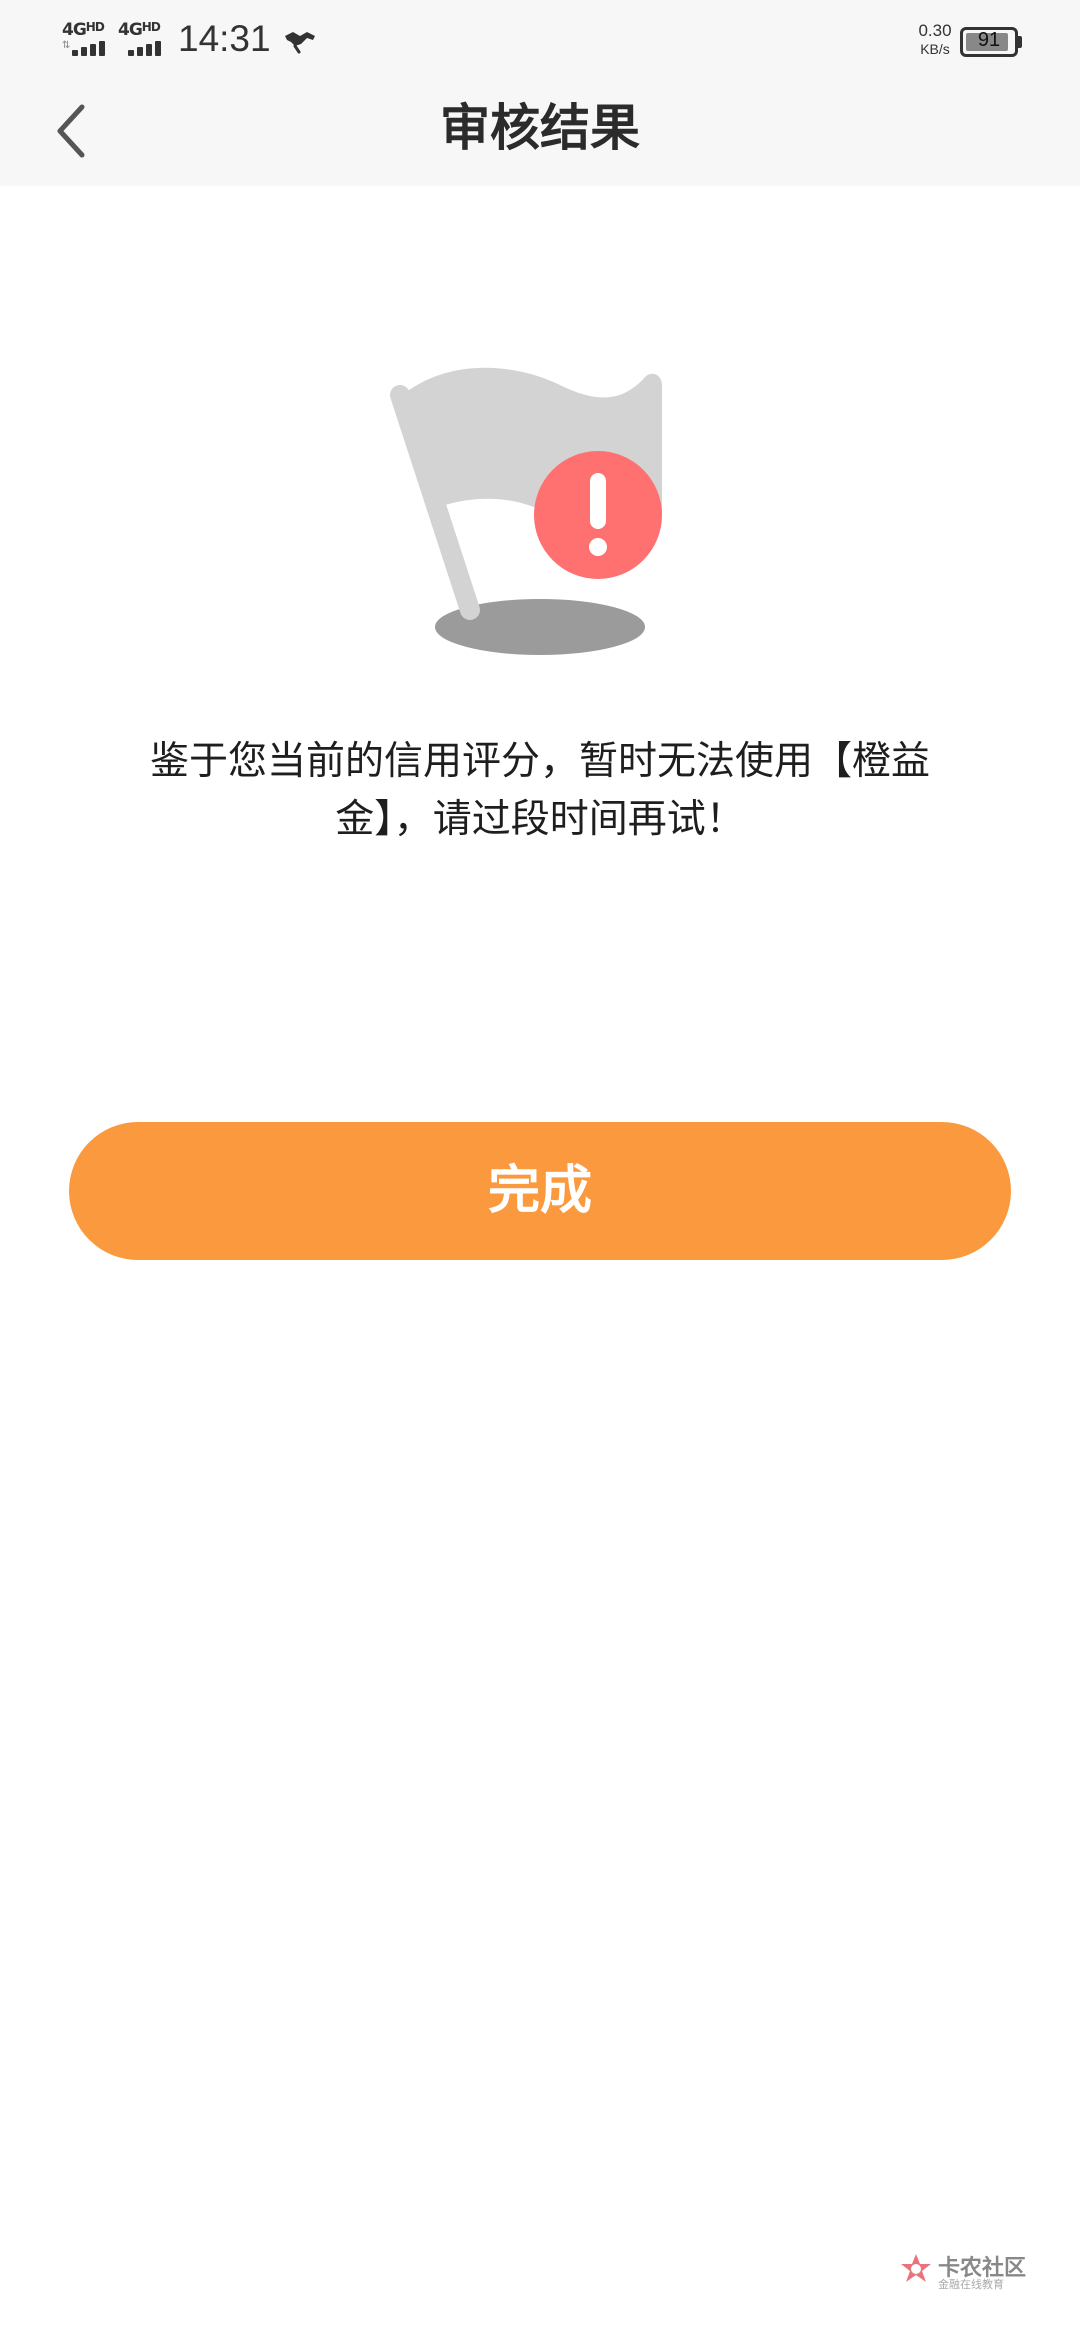 This screenshot has width=1080, height=2340. I want to click on sim2-signal: 4GHD, so click(144, 40).